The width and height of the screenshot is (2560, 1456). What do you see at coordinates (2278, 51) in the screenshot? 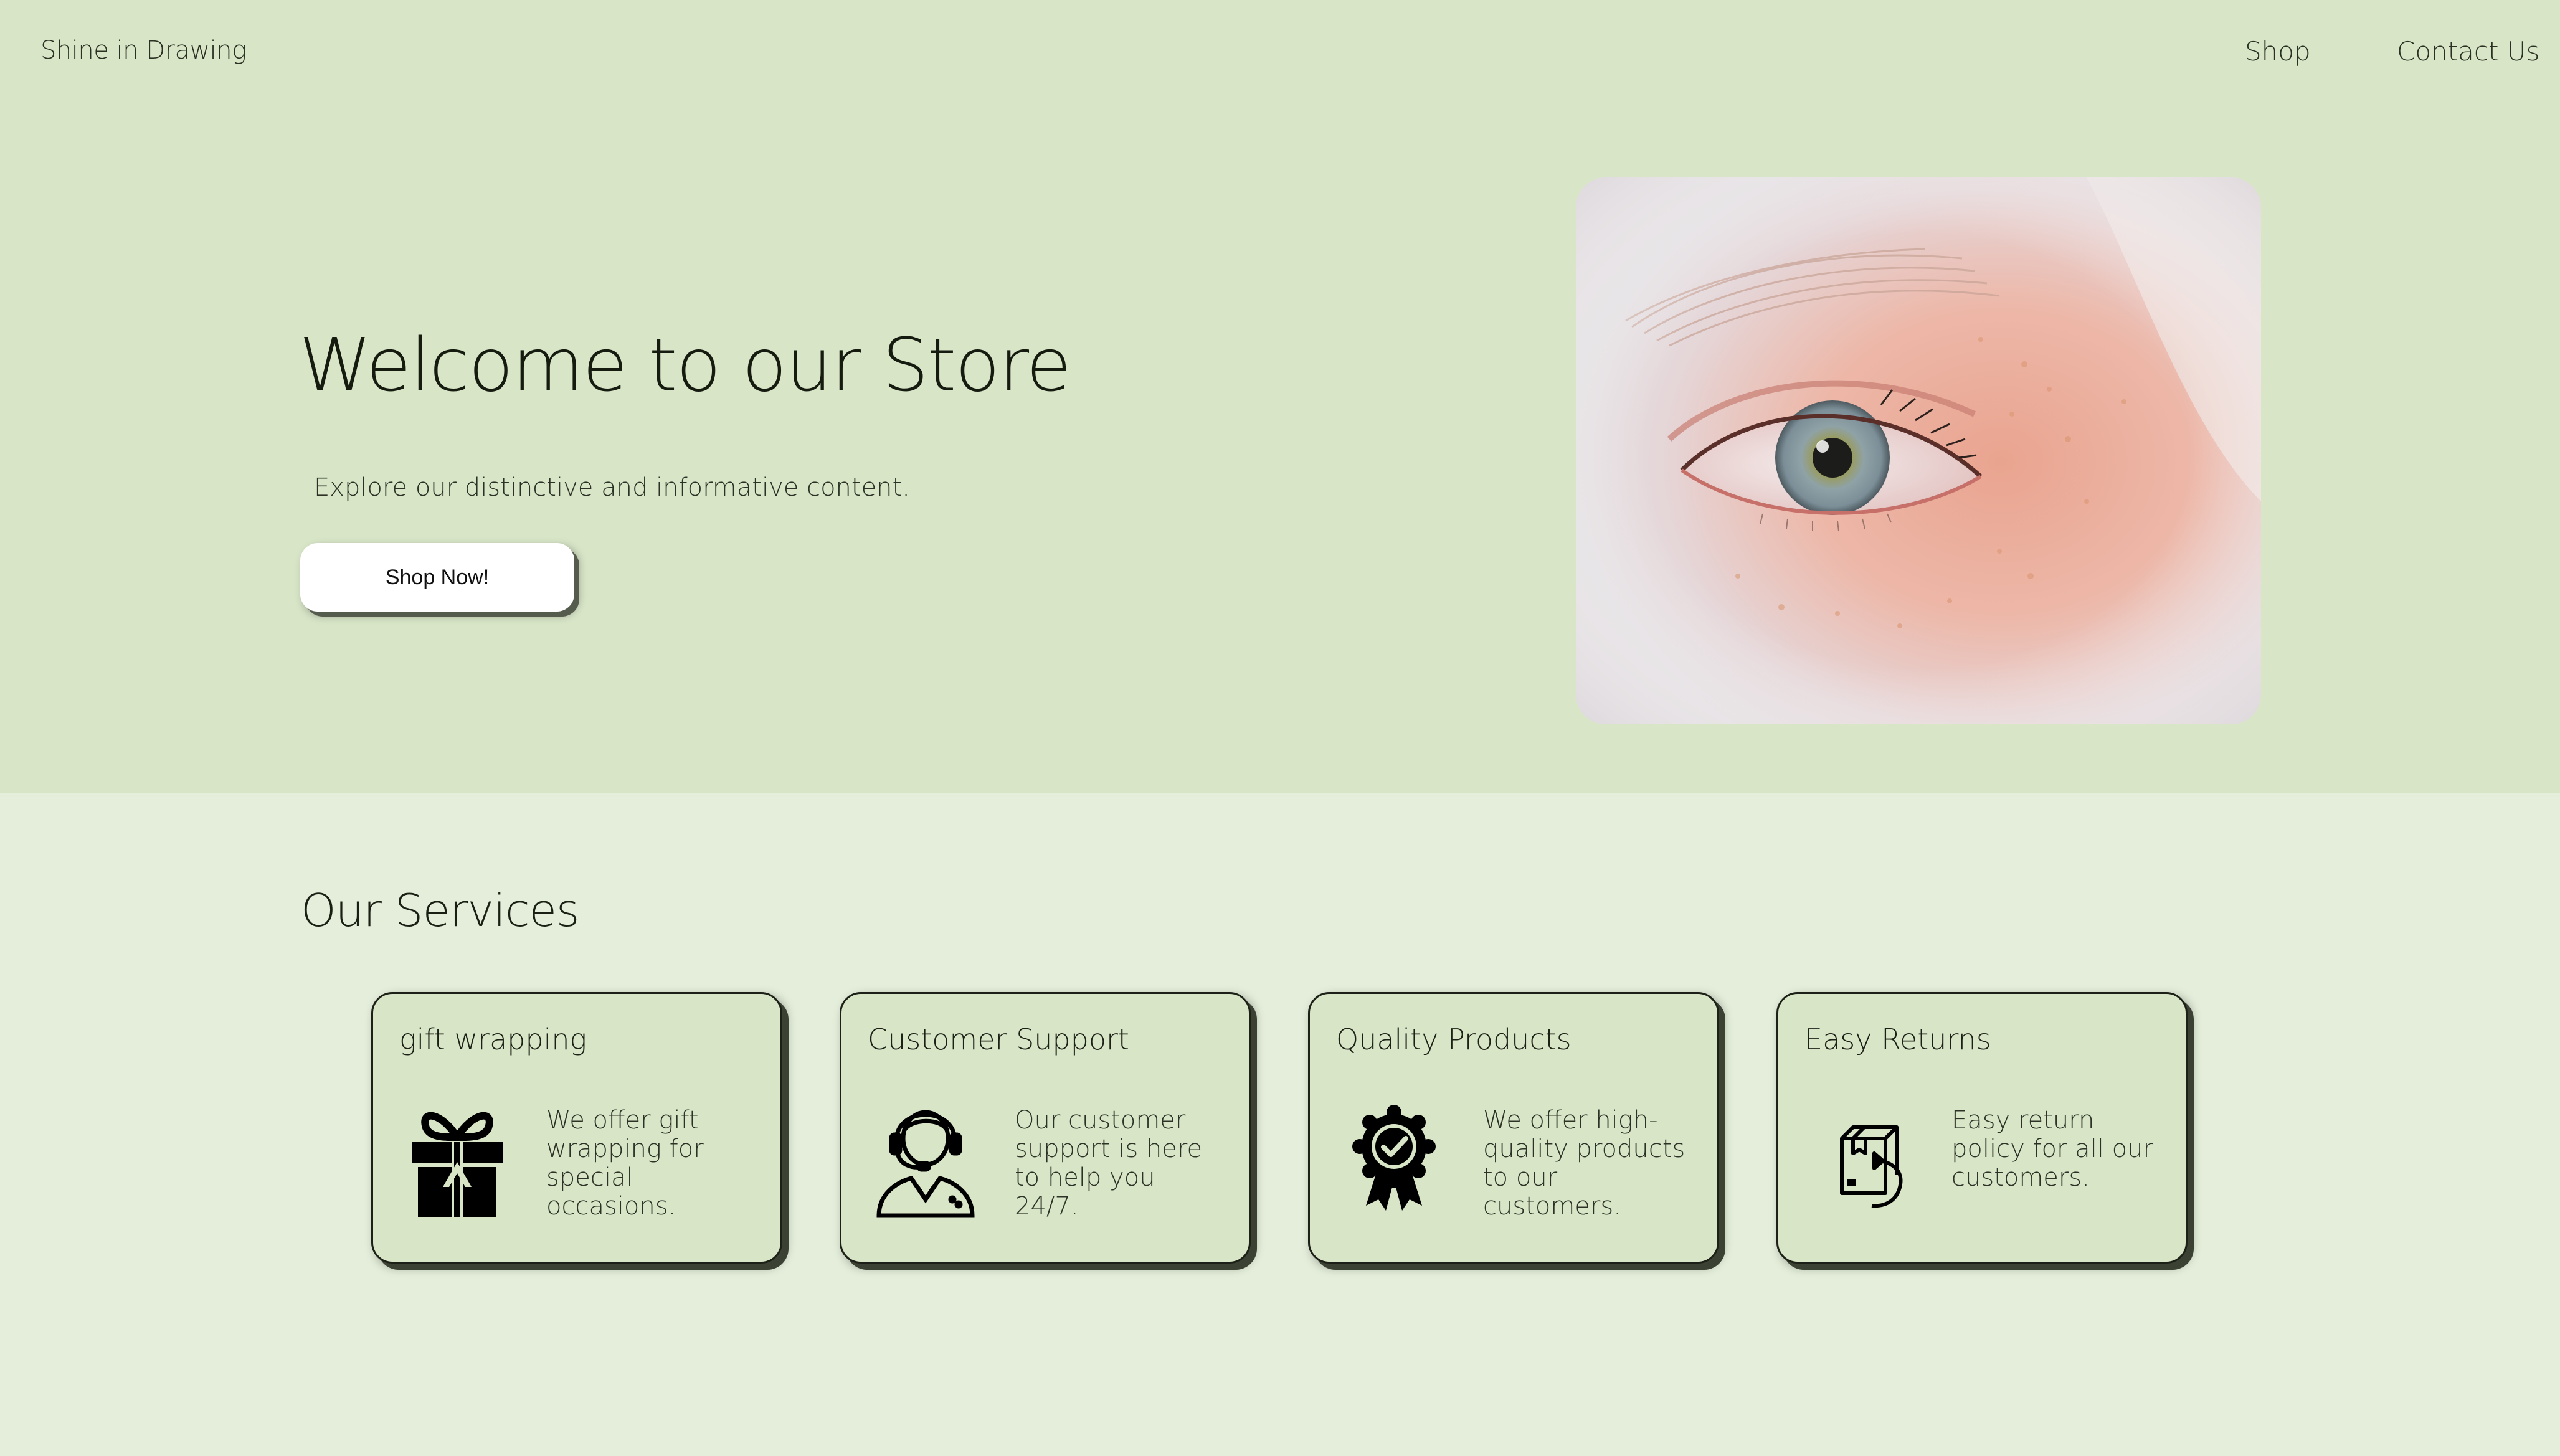
I see `nav-link-shop: Shop` at bounding box center [2278, 51].